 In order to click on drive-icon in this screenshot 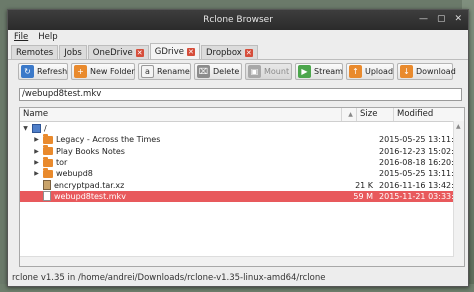, I will do `click(36, 129)`.